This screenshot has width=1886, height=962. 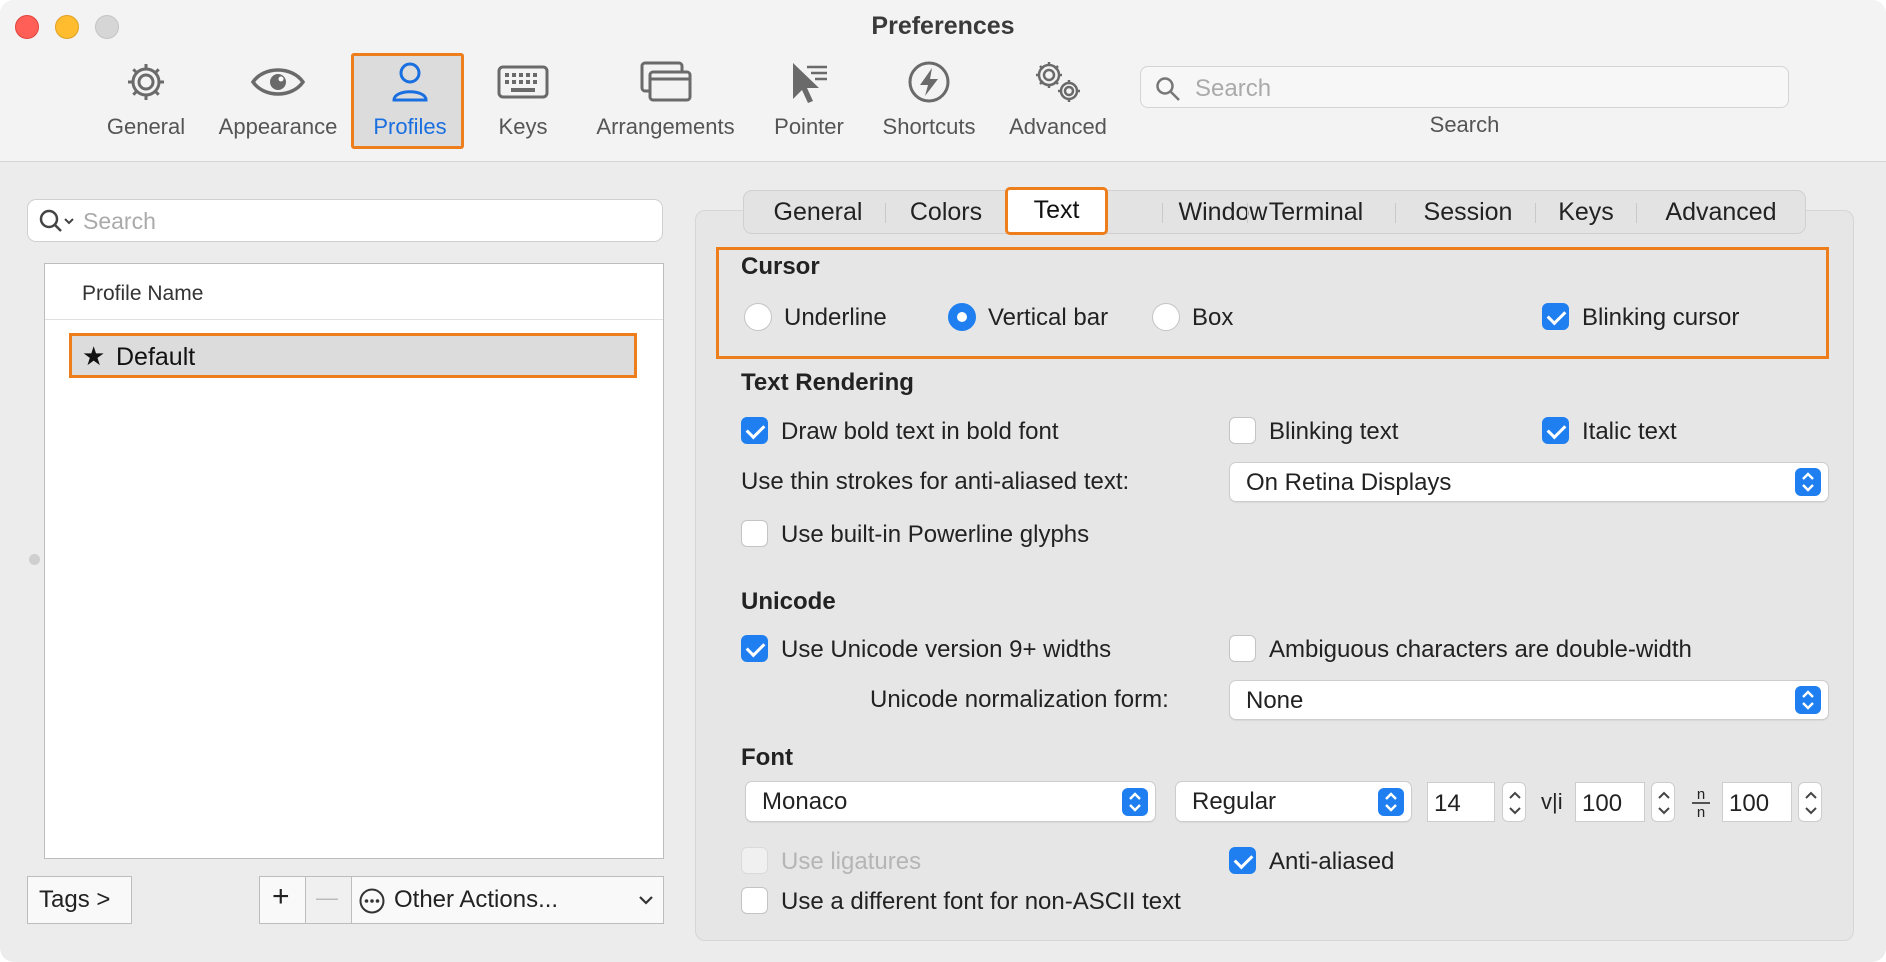 I want to click on horizontal-spacing-icon: nn, so click(x=1701, y=803).